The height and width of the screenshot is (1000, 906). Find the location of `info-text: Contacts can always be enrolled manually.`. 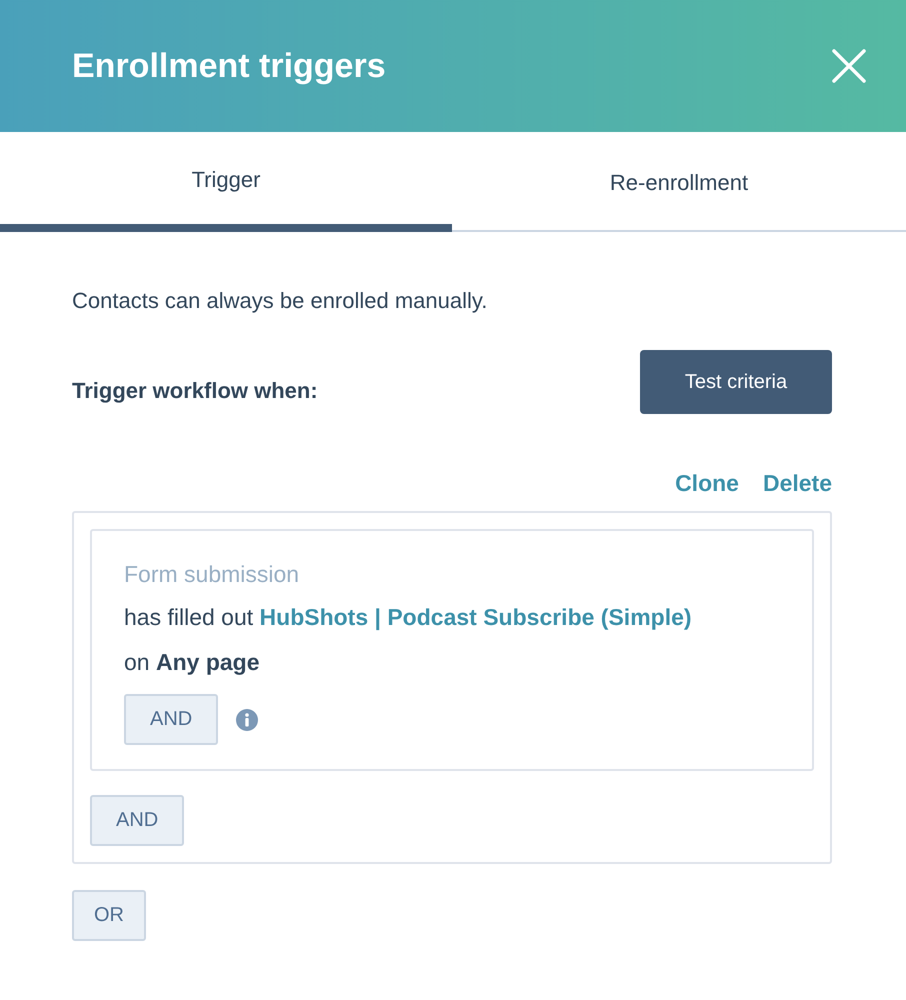

info-text: Contacts can always be enrolled manually. is located at coordinates (280, 301).